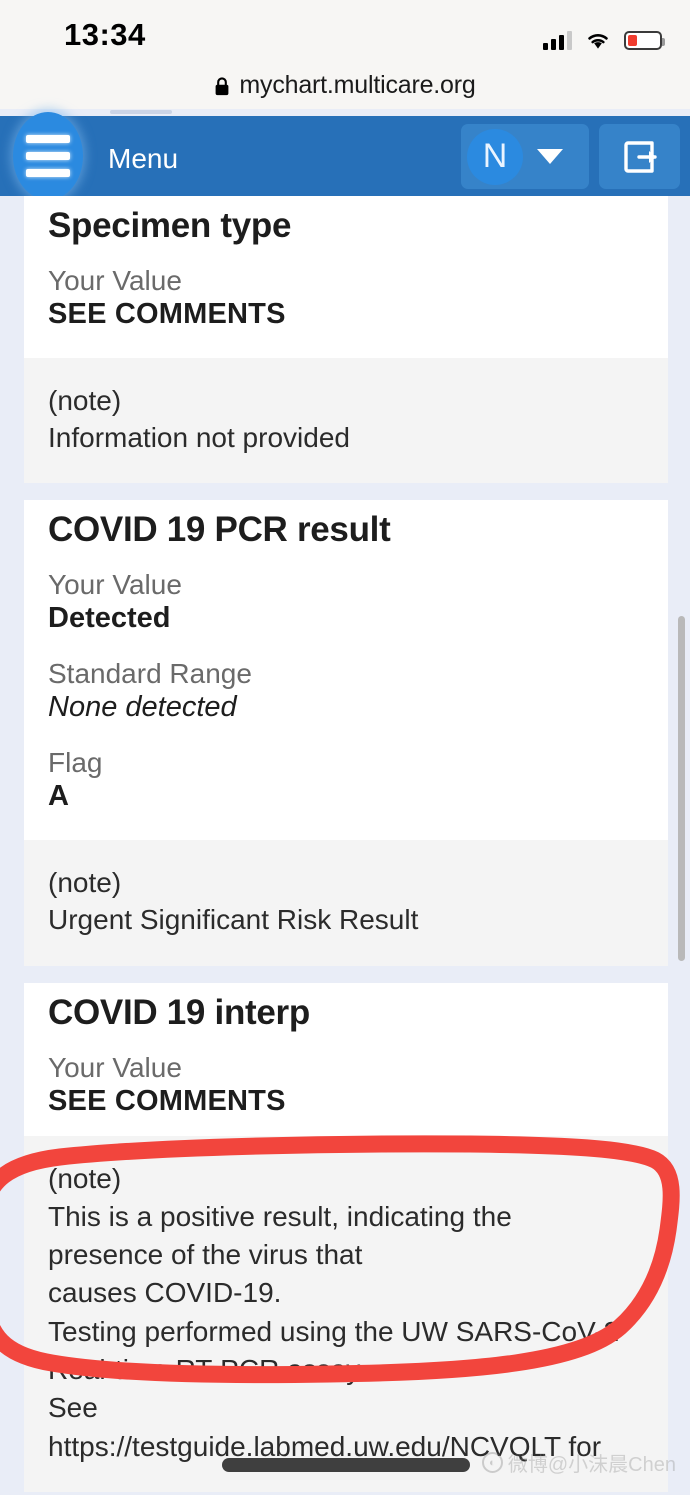 This screenshot has width=690, height=1495. I want to click on url-text: mychart.multicare.org, so click(357, 85).